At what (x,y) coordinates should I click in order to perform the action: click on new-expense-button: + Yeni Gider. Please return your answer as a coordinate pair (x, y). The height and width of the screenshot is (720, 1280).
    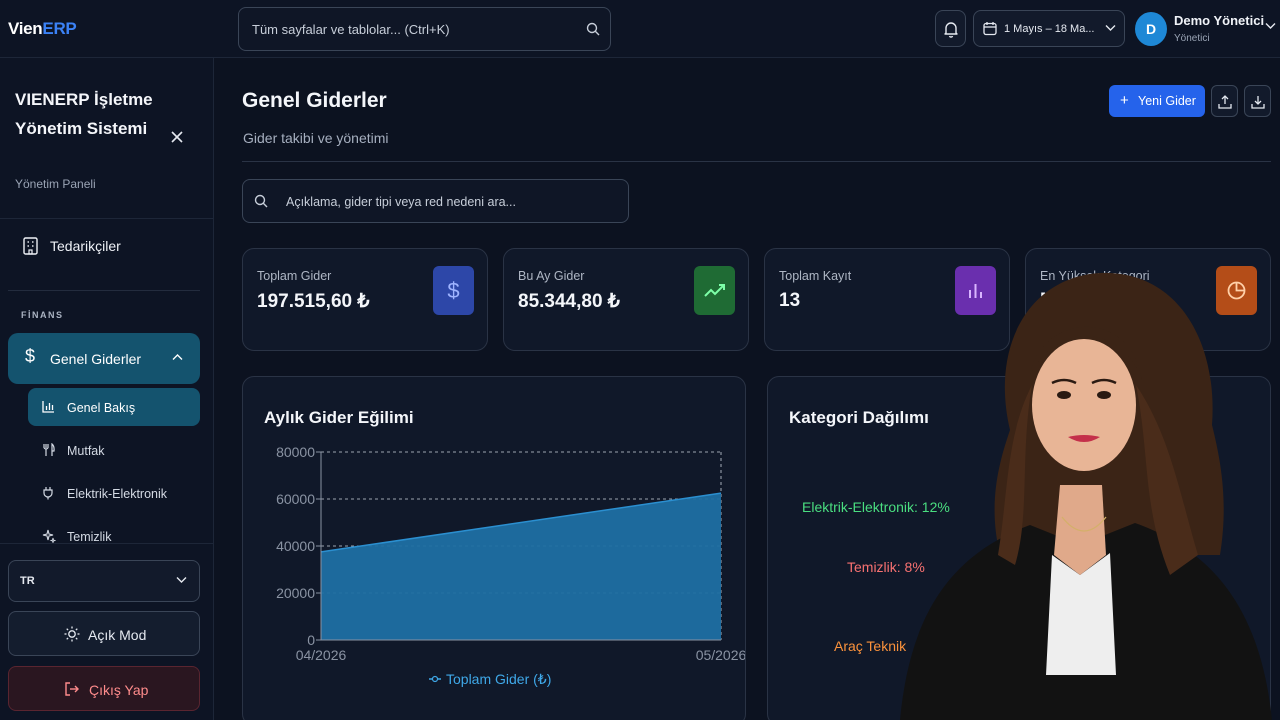
    Looking at the image, I should click on (1157, 101).